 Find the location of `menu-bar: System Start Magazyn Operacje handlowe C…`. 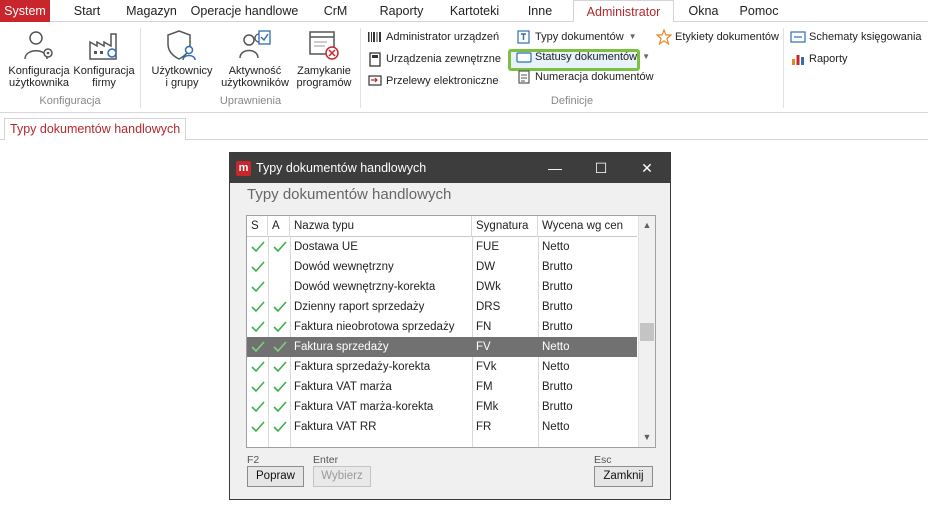

menu-bar: System Start Magazyn Operacje handlowe C… is located at coordinates (464, 11).